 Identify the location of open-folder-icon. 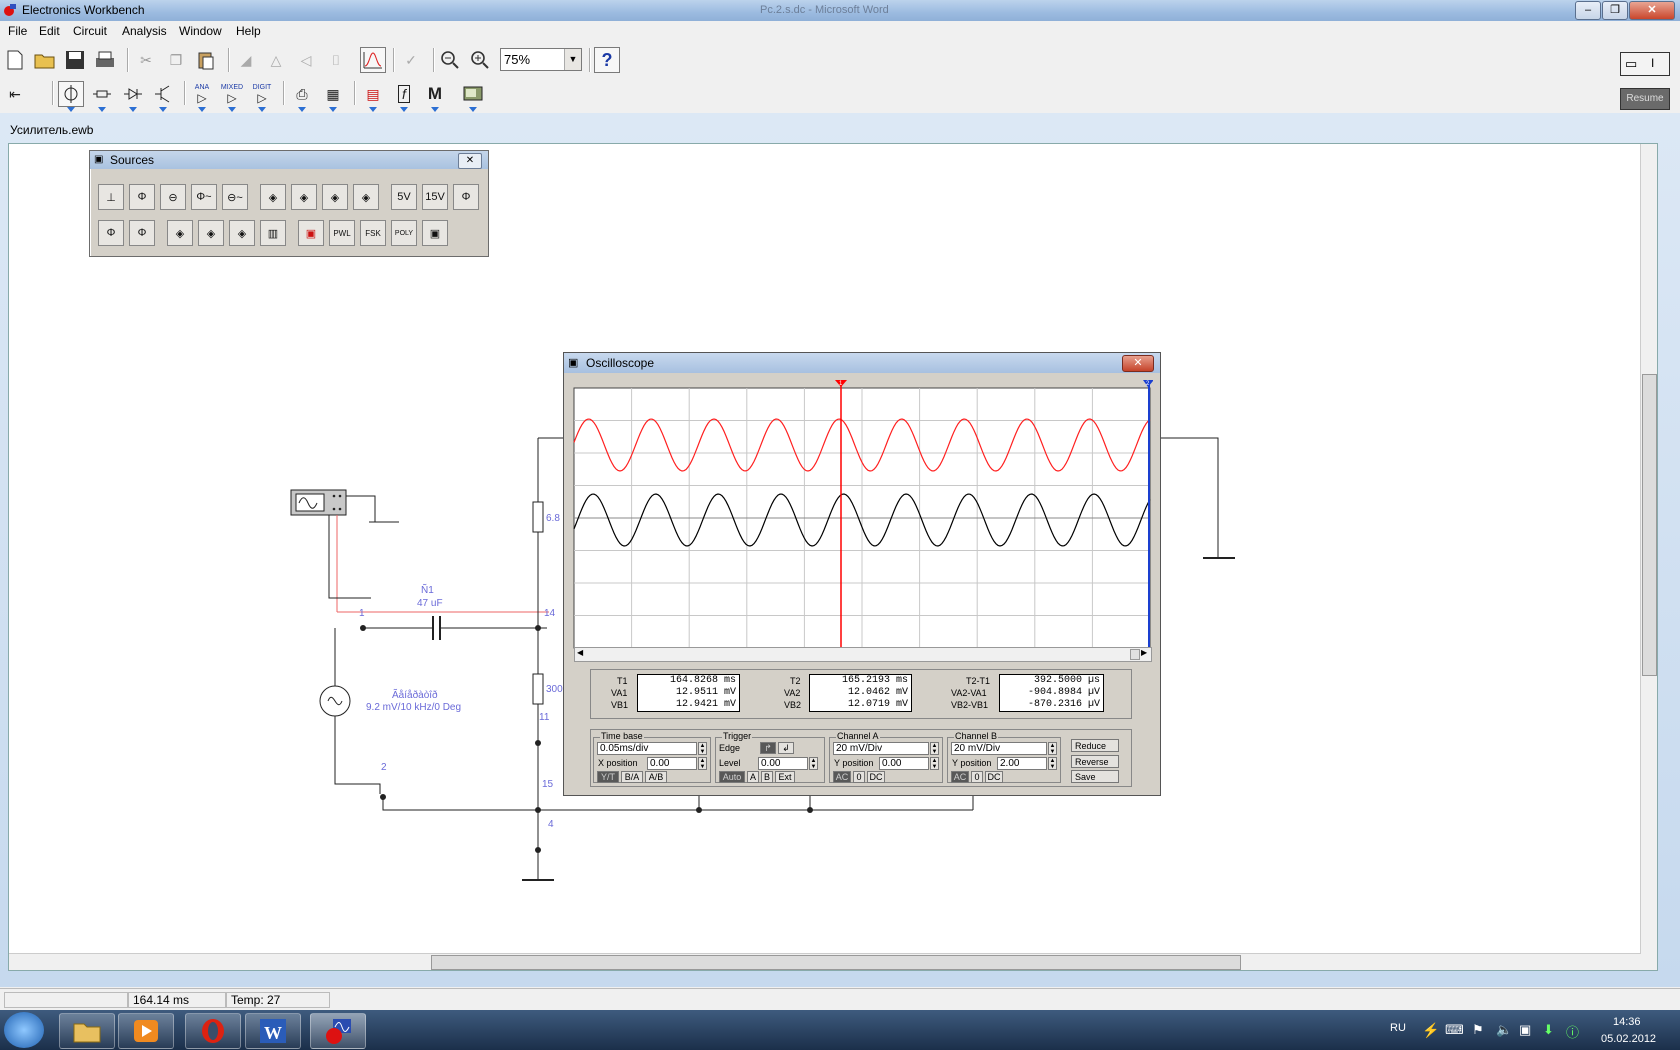
(45, 60).